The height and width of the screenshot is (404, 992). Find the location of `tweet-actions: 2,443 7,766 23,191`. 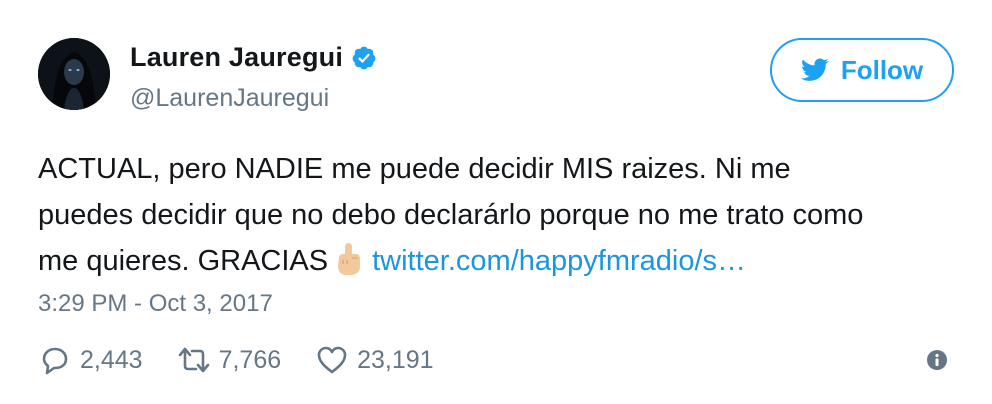

tweet-actions: 2,443 7,766 23,191 is located at coordinates (253, 360).